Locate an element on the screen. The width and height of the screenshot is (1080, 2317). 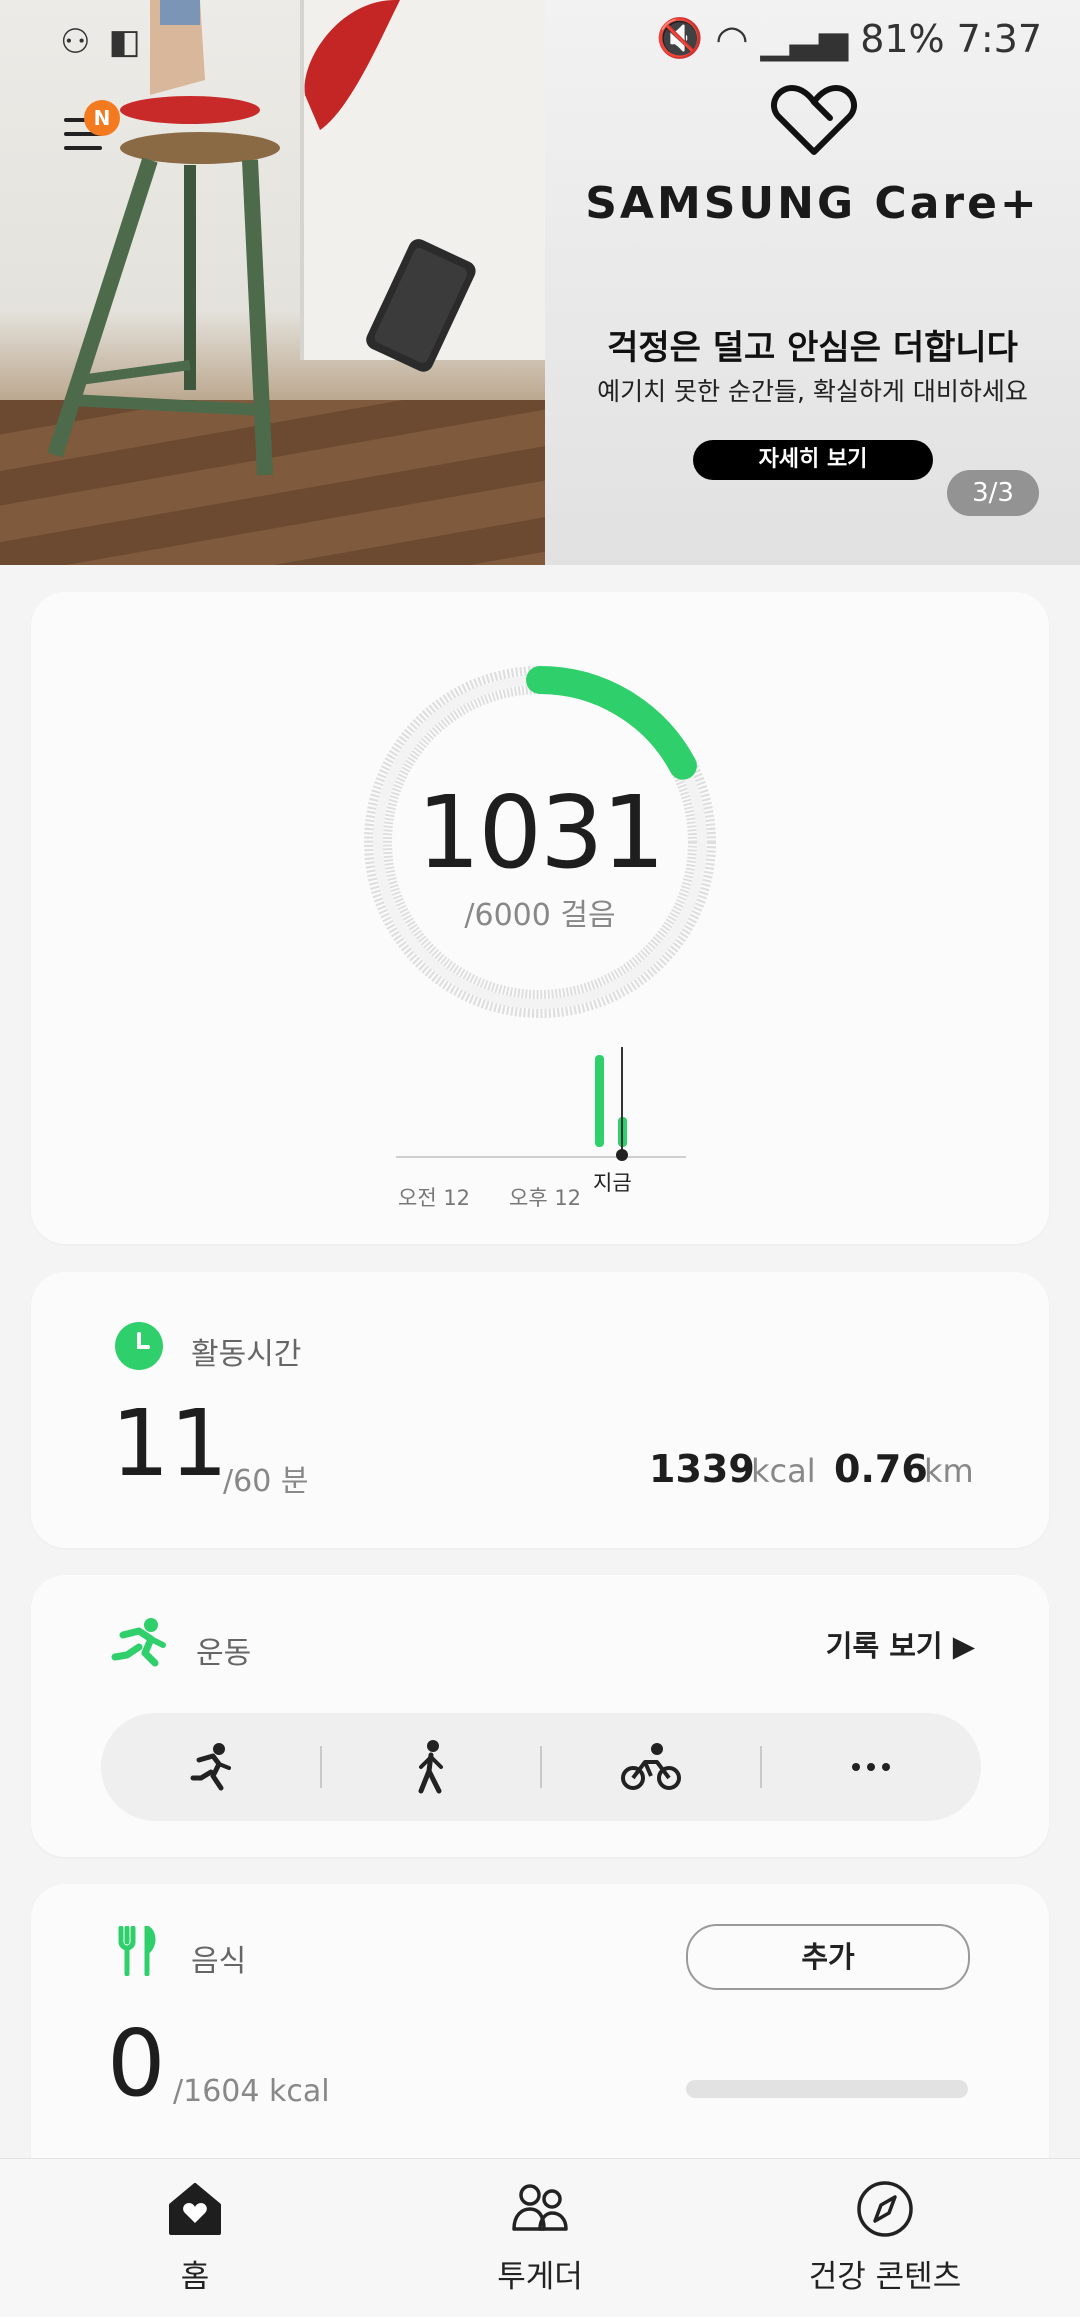
hourly-steps-chart is located at coordinates (541, 1104).